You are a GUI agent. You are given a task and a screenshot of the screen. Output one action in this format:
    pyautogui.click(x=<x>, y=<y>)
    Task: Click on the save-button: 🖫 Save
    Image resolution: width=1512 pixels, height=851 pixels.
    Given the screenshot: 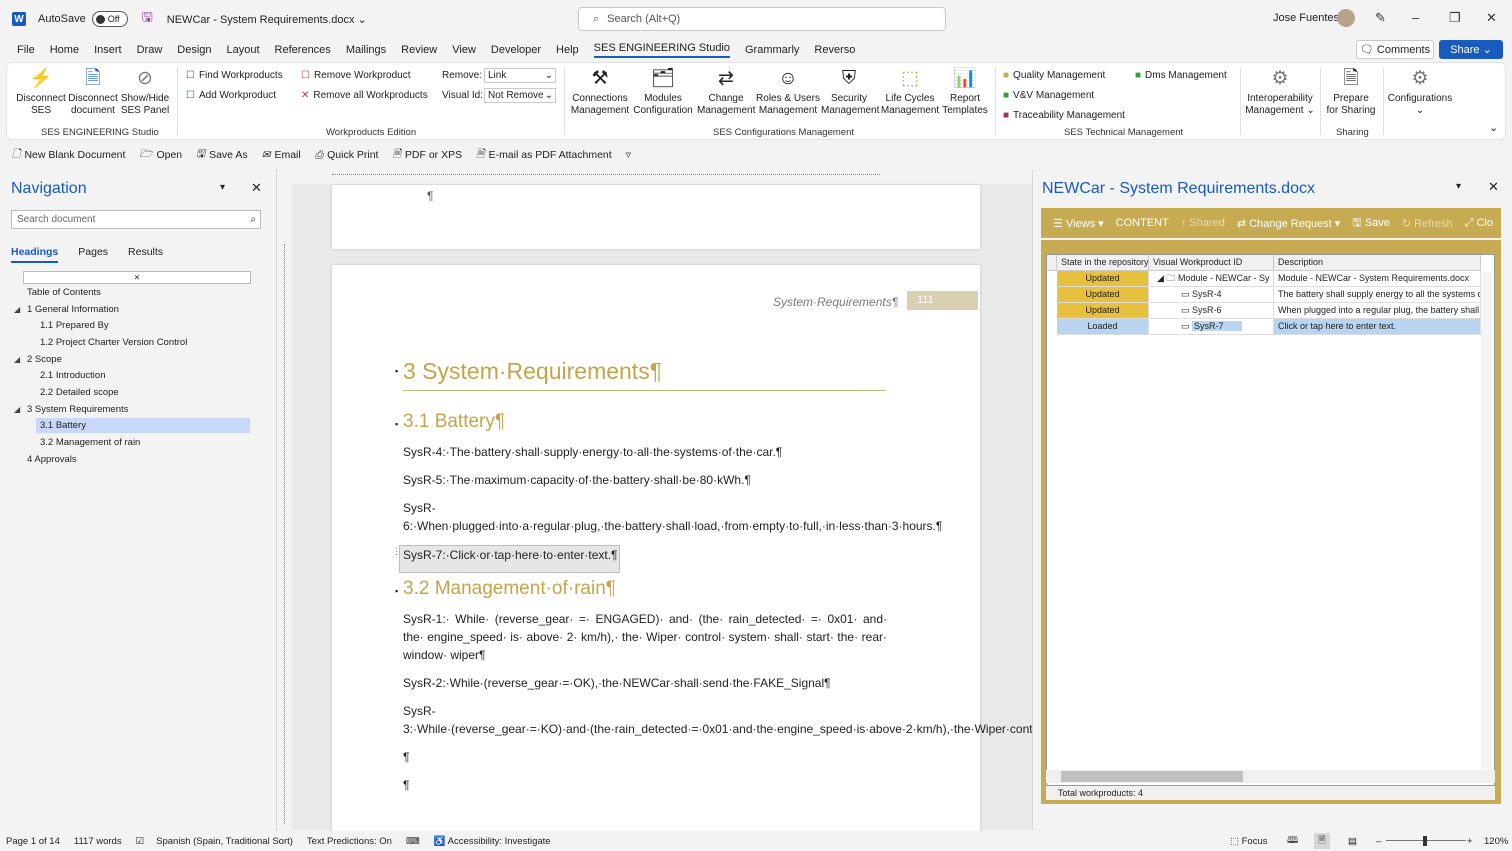 What is the action you would take?
    pyautogui.click(x=1371, y=223)
    